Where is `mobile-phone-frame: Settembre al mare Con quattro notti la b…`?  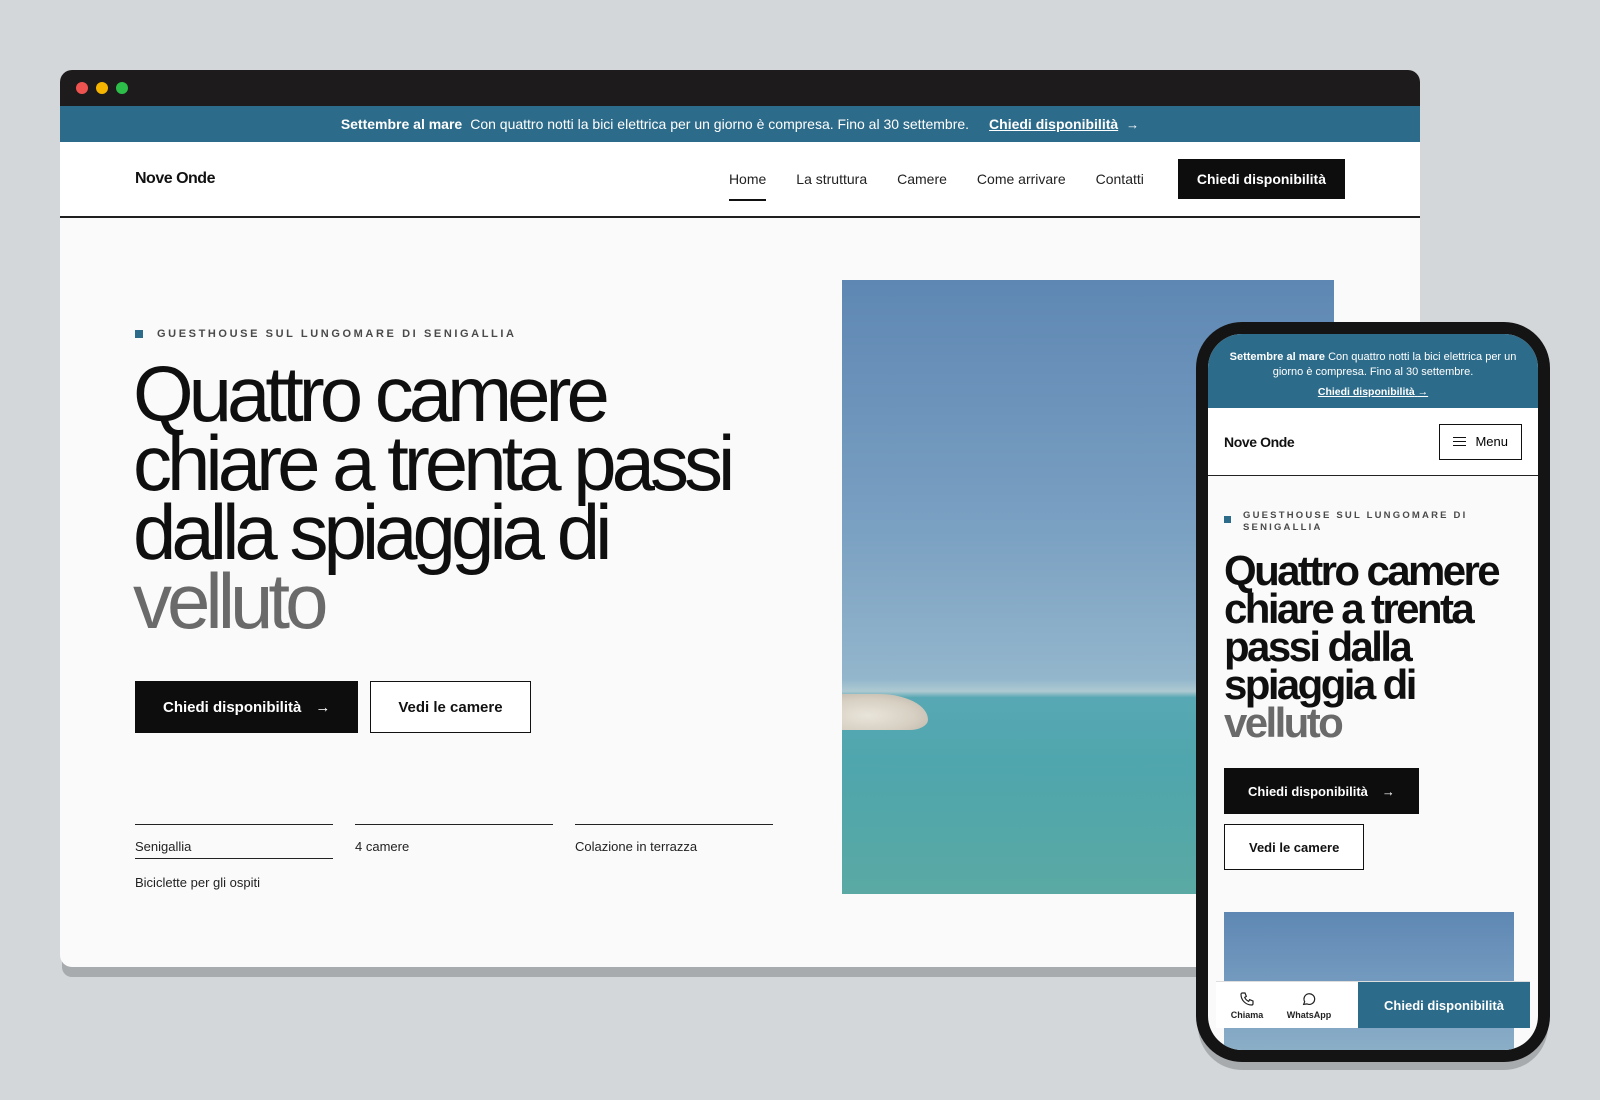 mobile-phone-frame: Settembre al mare Con quattro notti la b… is located at coordinates (1373, 692).